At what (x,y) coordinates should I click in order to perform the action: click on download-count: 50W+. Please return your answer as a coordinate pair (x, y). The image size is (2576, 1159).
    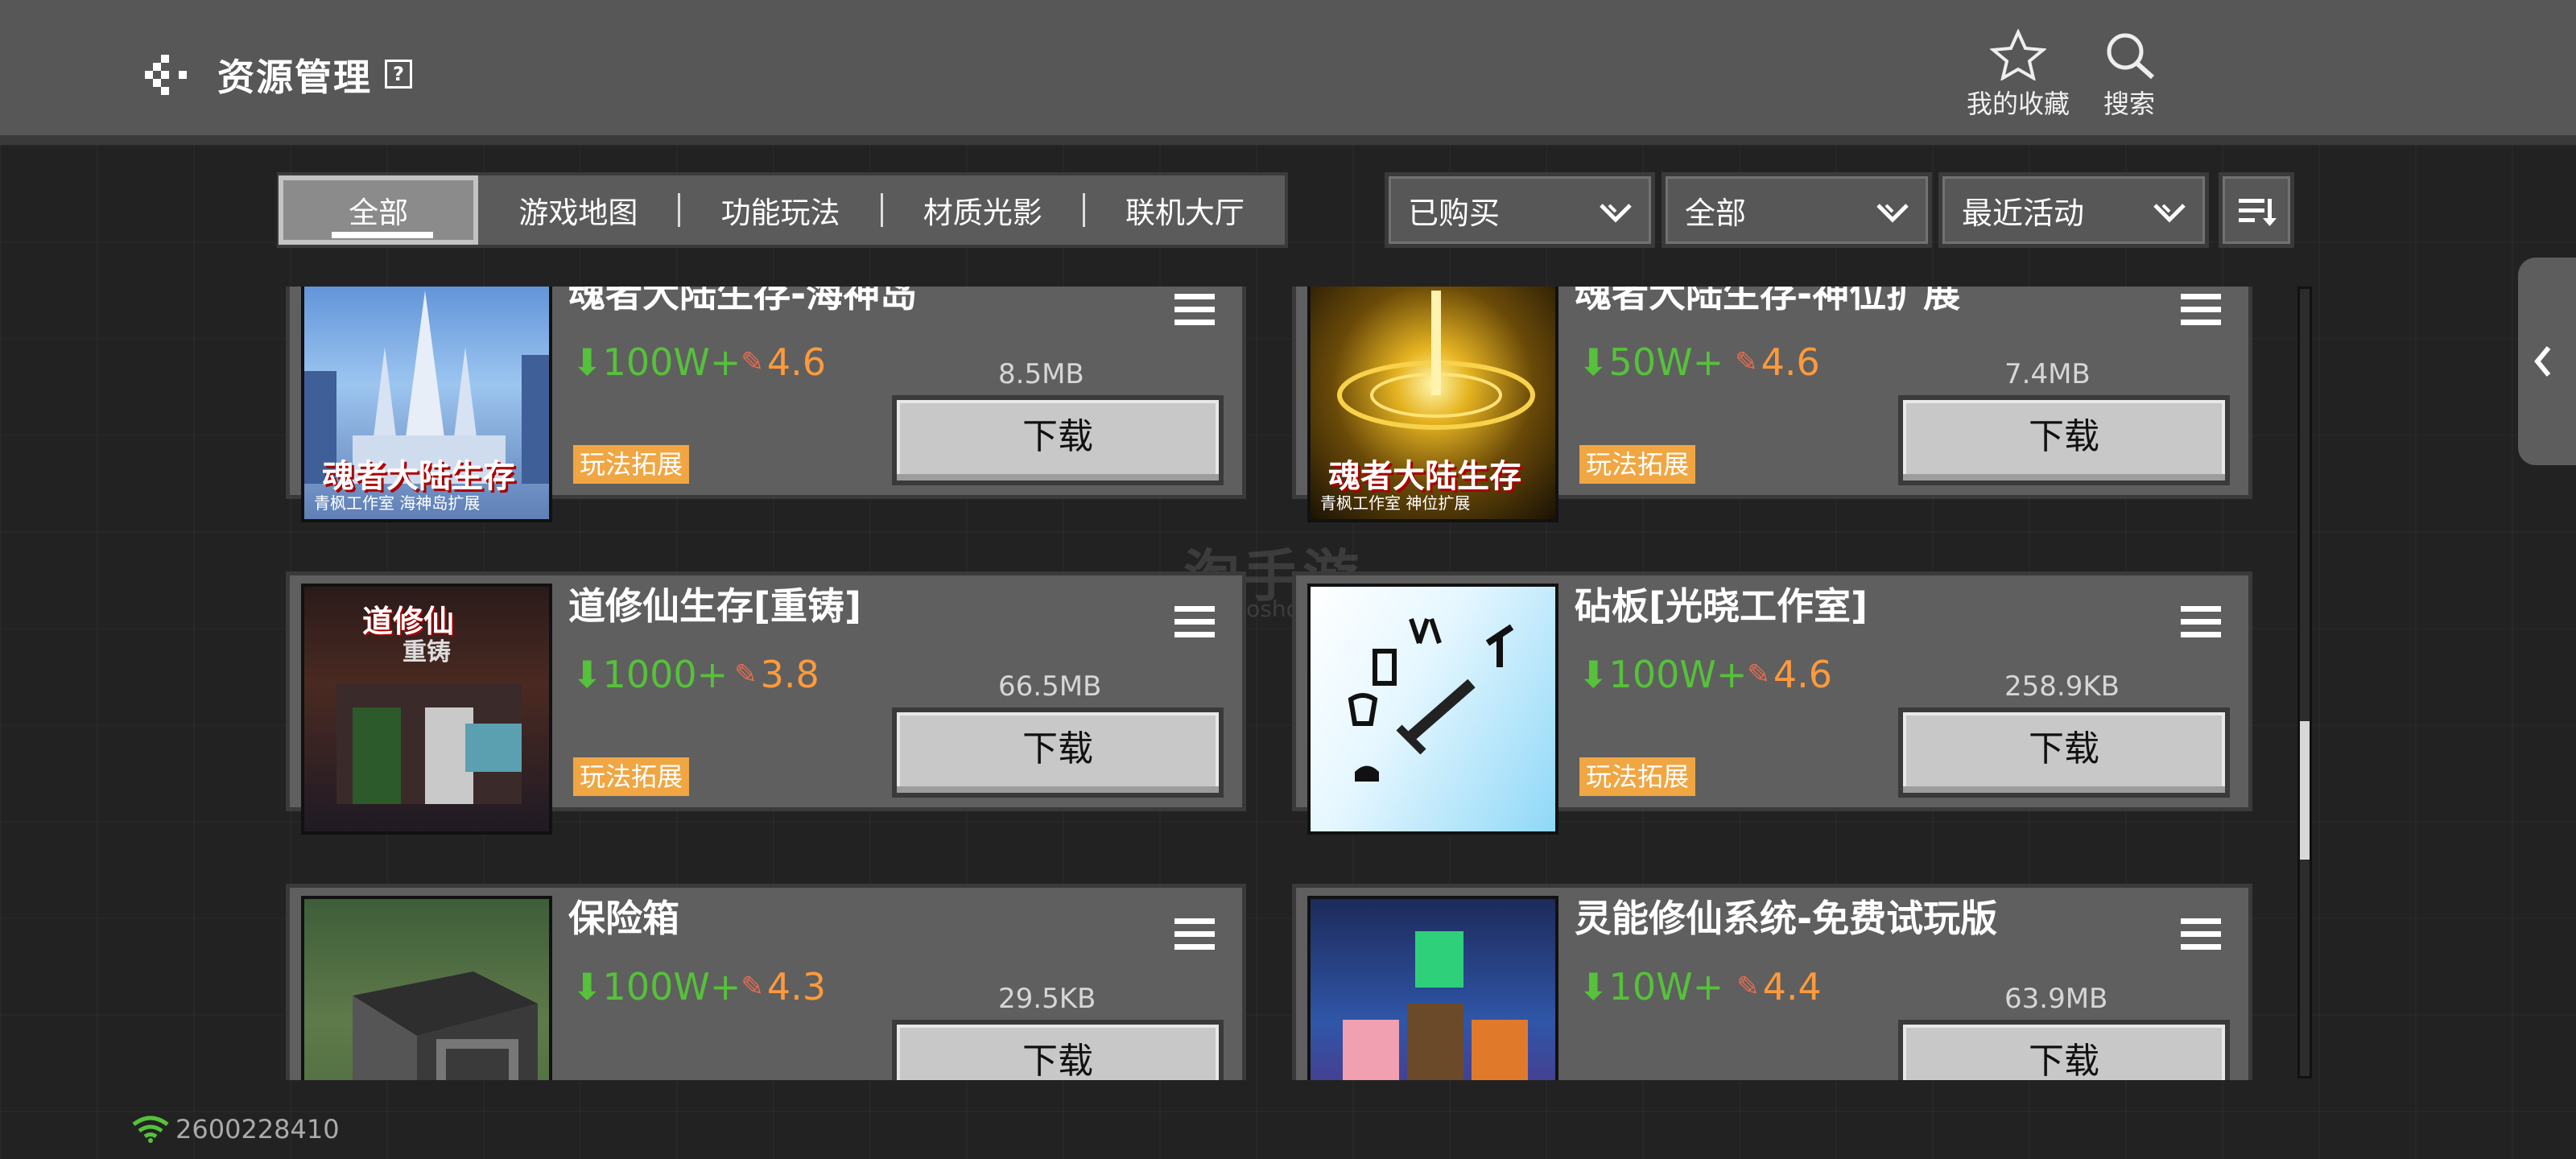
    Looking at the image, I should click on (1666, 362).